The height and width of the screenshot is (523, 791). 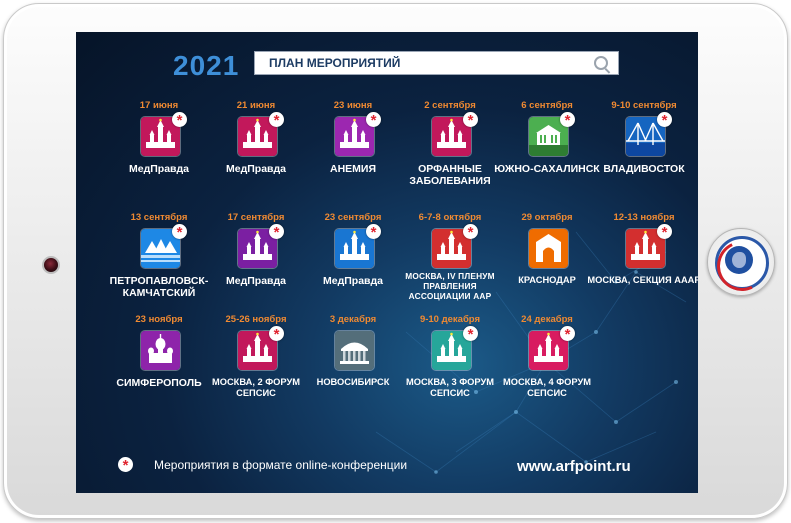 What do you see at coordinates (335, 63) in the screenshot?
I see `search-title: ПЛАН МЕРОПРИЯТИЙ` at bounding box center [335, 63].